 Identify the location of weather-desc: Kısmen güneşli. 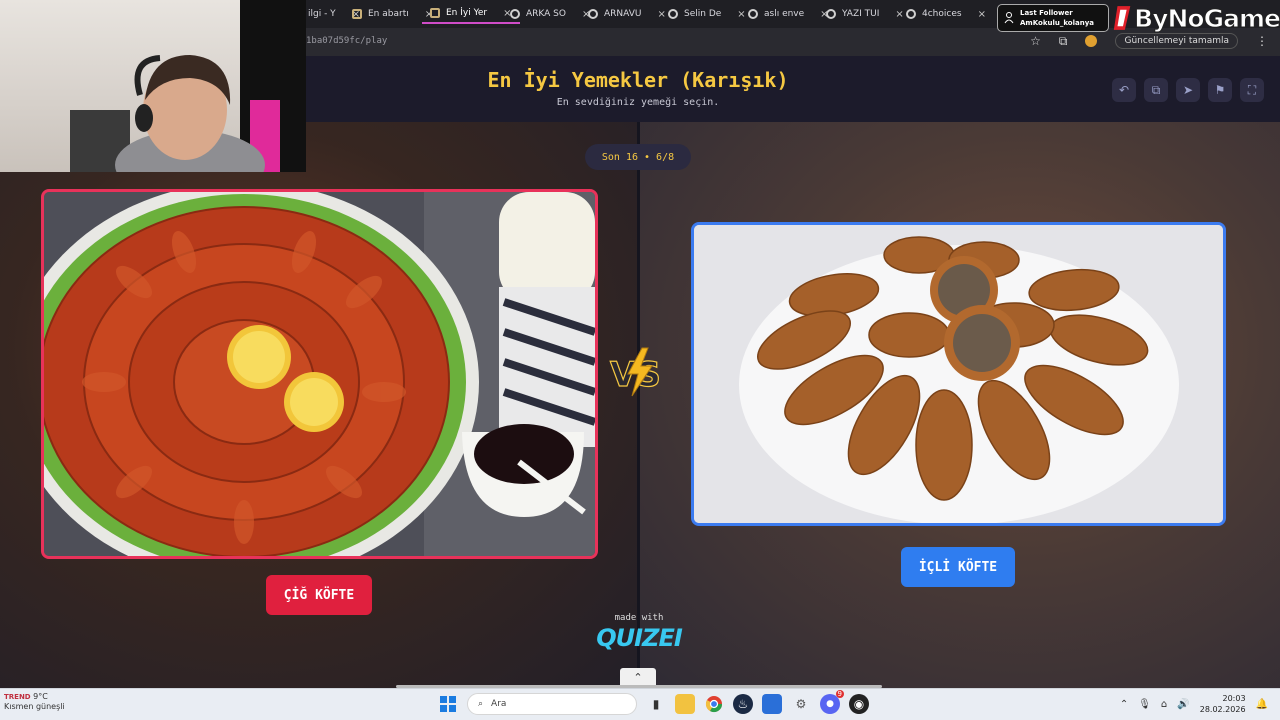
(34, 706).